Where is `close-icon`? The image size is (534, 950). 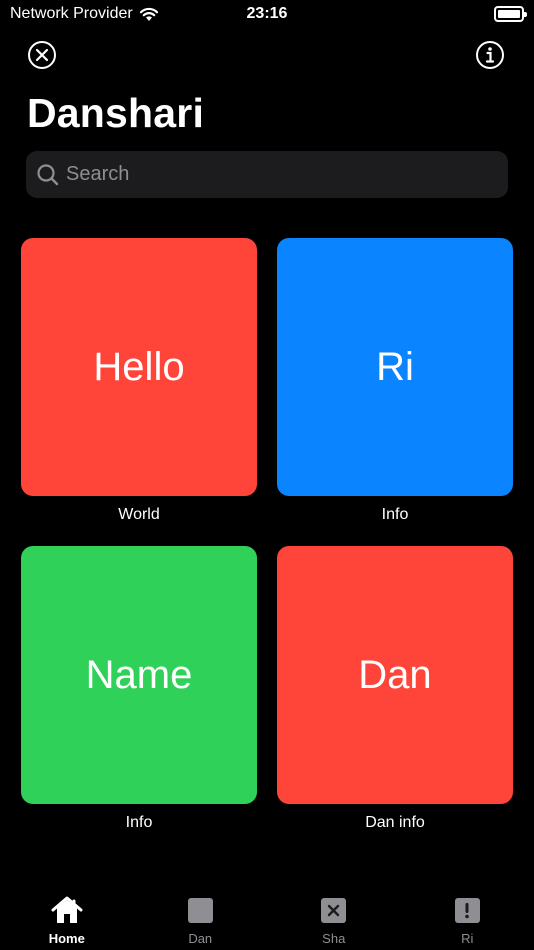
close-icon is located at coordinates (42, 55).